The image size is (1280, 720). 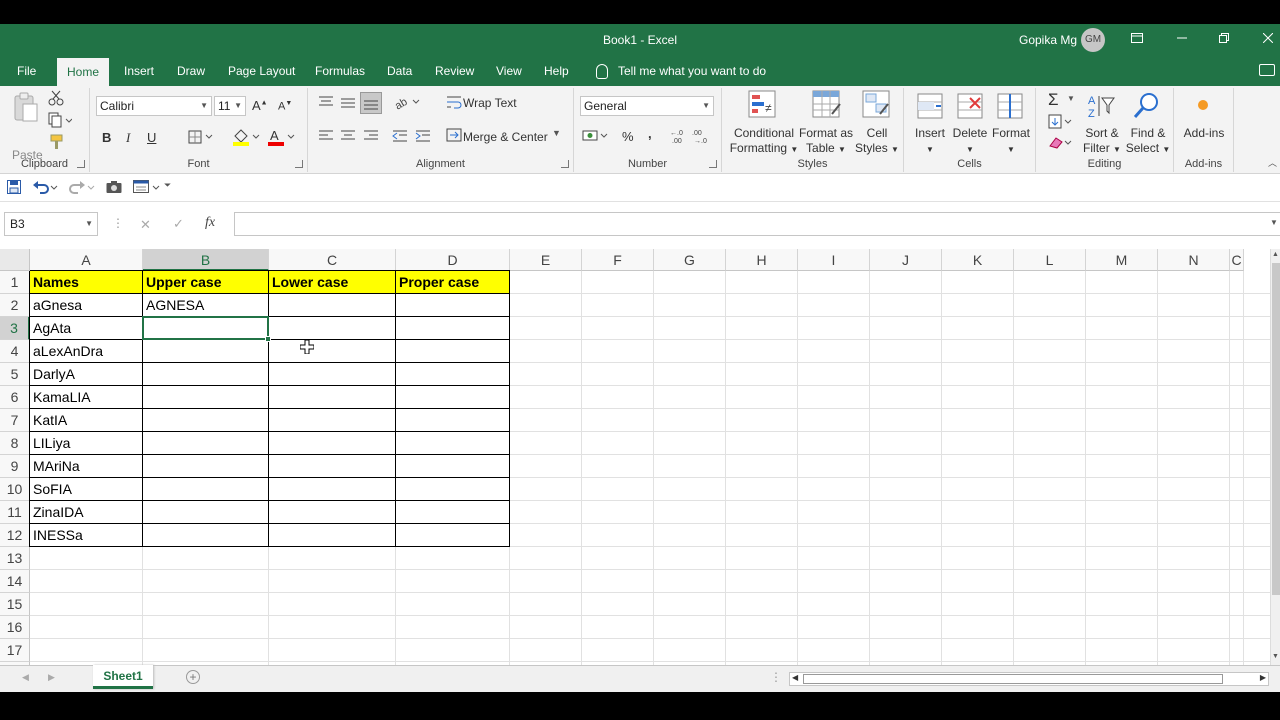 I want to click on delete-button: Delete ▼, so click(x=970, y=141).